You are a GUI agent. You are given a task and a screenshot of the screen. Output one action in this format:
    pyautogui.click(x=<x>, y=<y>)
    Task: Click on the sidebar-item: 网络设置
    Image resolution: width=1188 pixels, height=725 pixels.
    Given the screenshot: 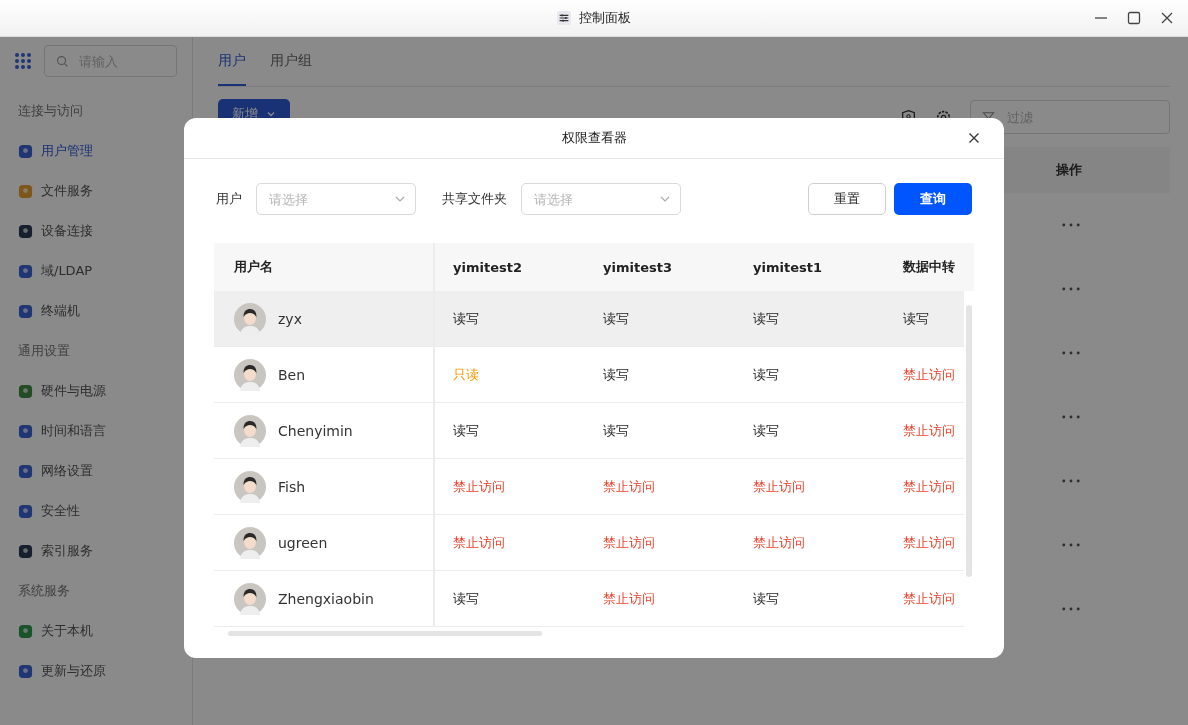 What is the action you would take?
    pyautogui.click(x=105, y=471)
    